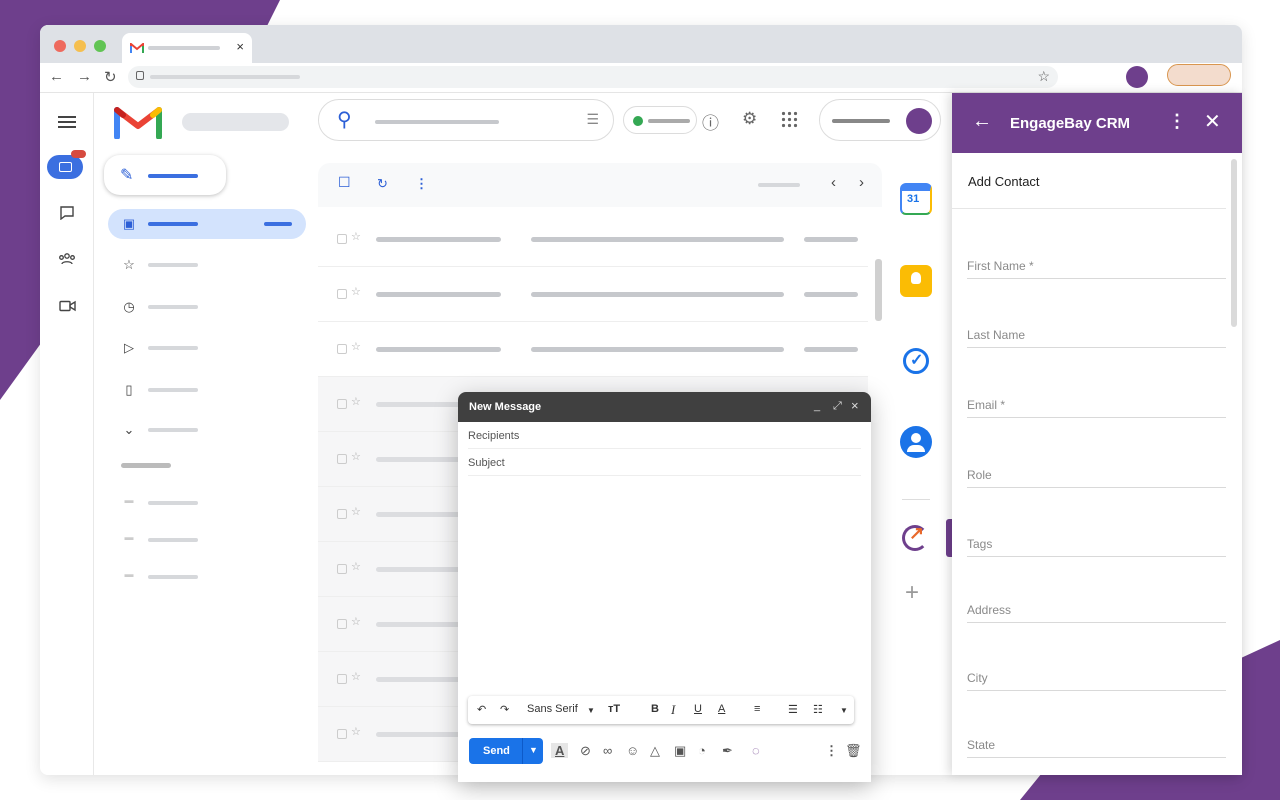  I want to click on profile-avatar, so click(1137, 77).